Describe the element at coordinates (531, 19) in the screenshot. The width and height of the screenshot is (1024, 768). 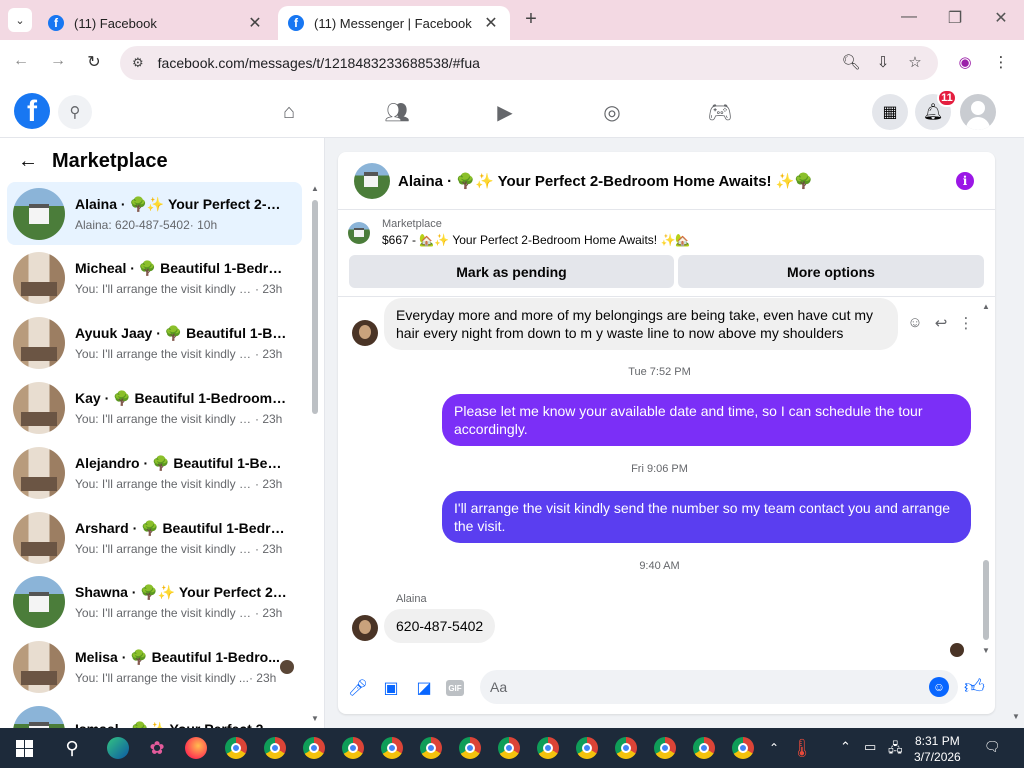
I see `new-tab-button: +` at that location.